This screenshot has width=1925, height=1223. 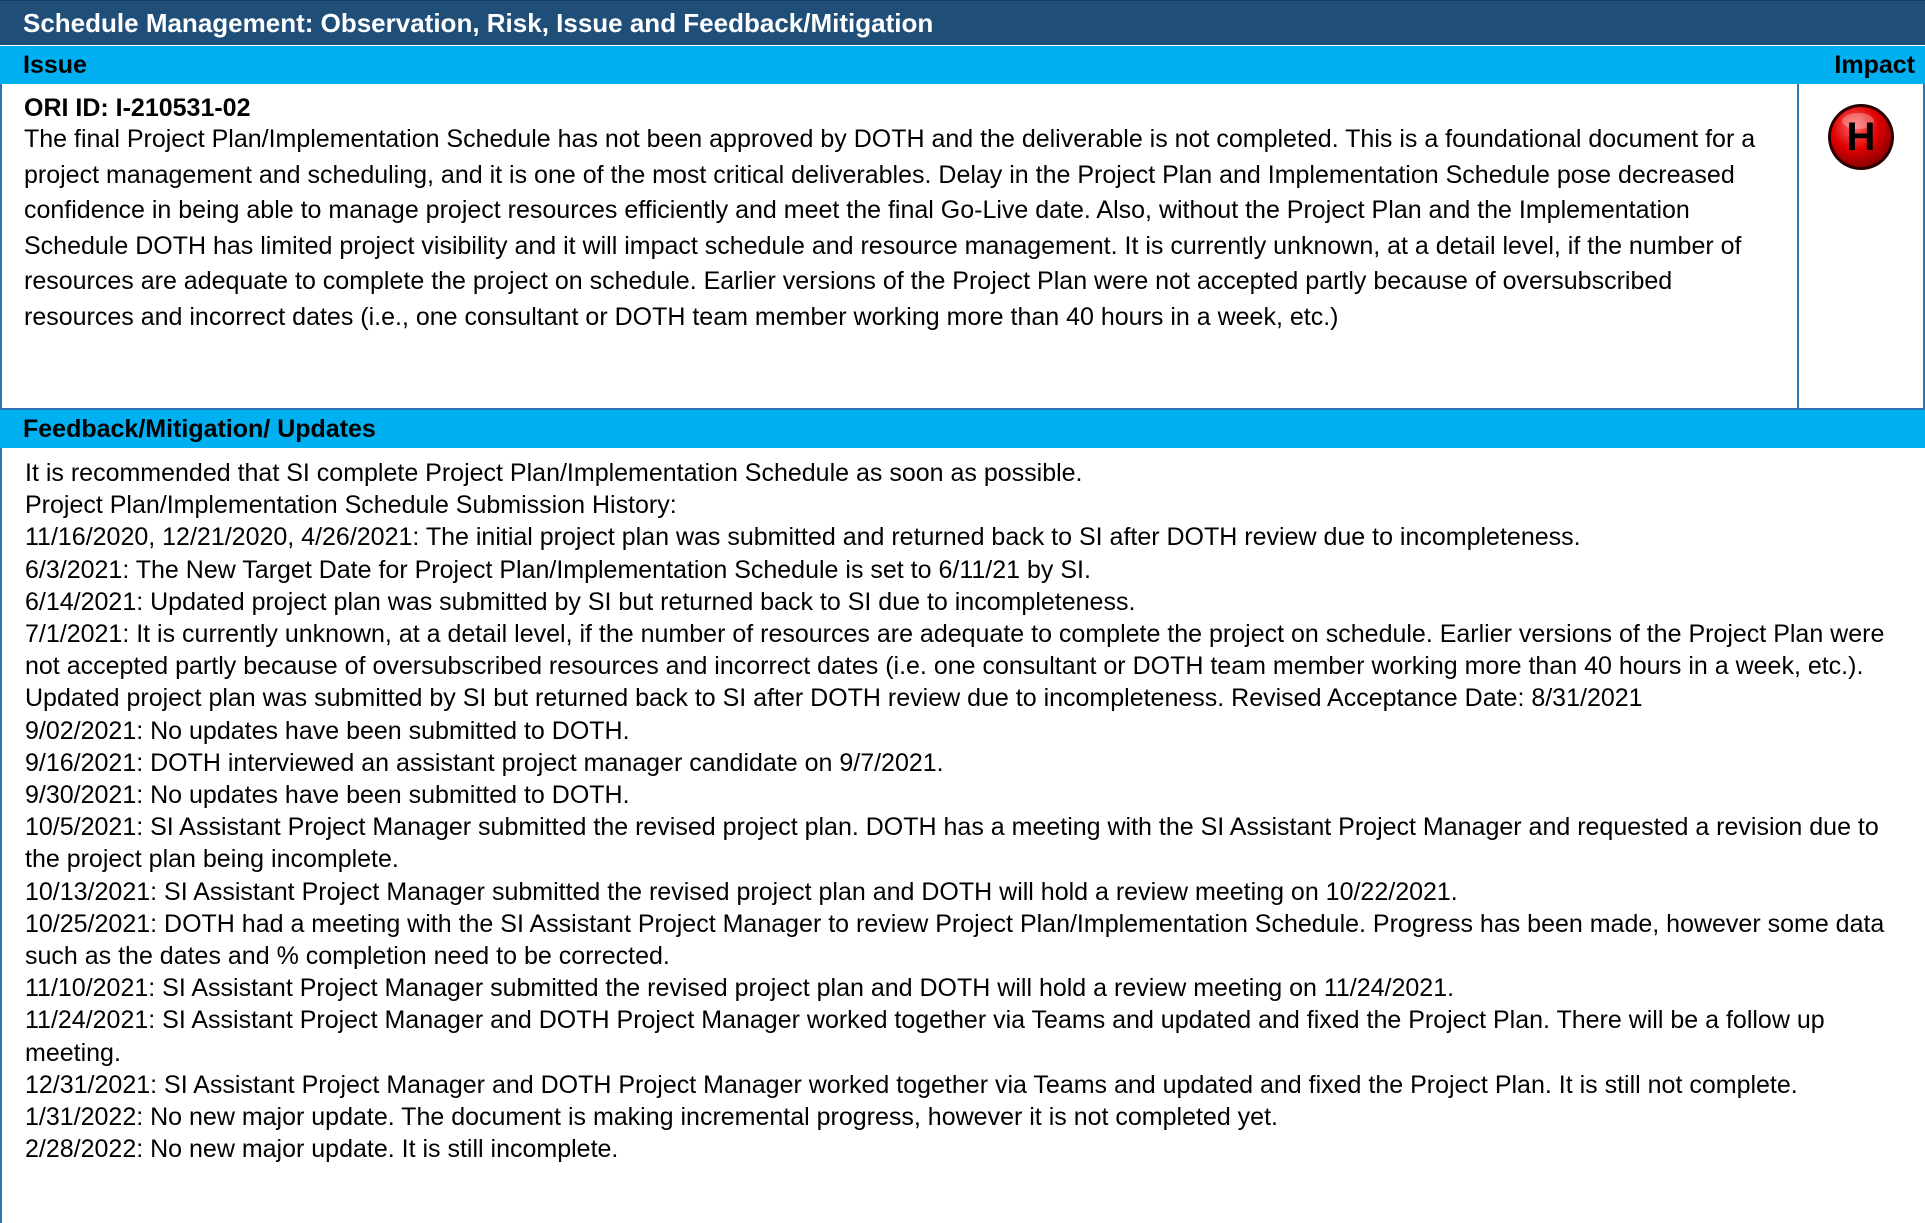 I want to click on impact-cell: H, so click(x=1861, y=246).